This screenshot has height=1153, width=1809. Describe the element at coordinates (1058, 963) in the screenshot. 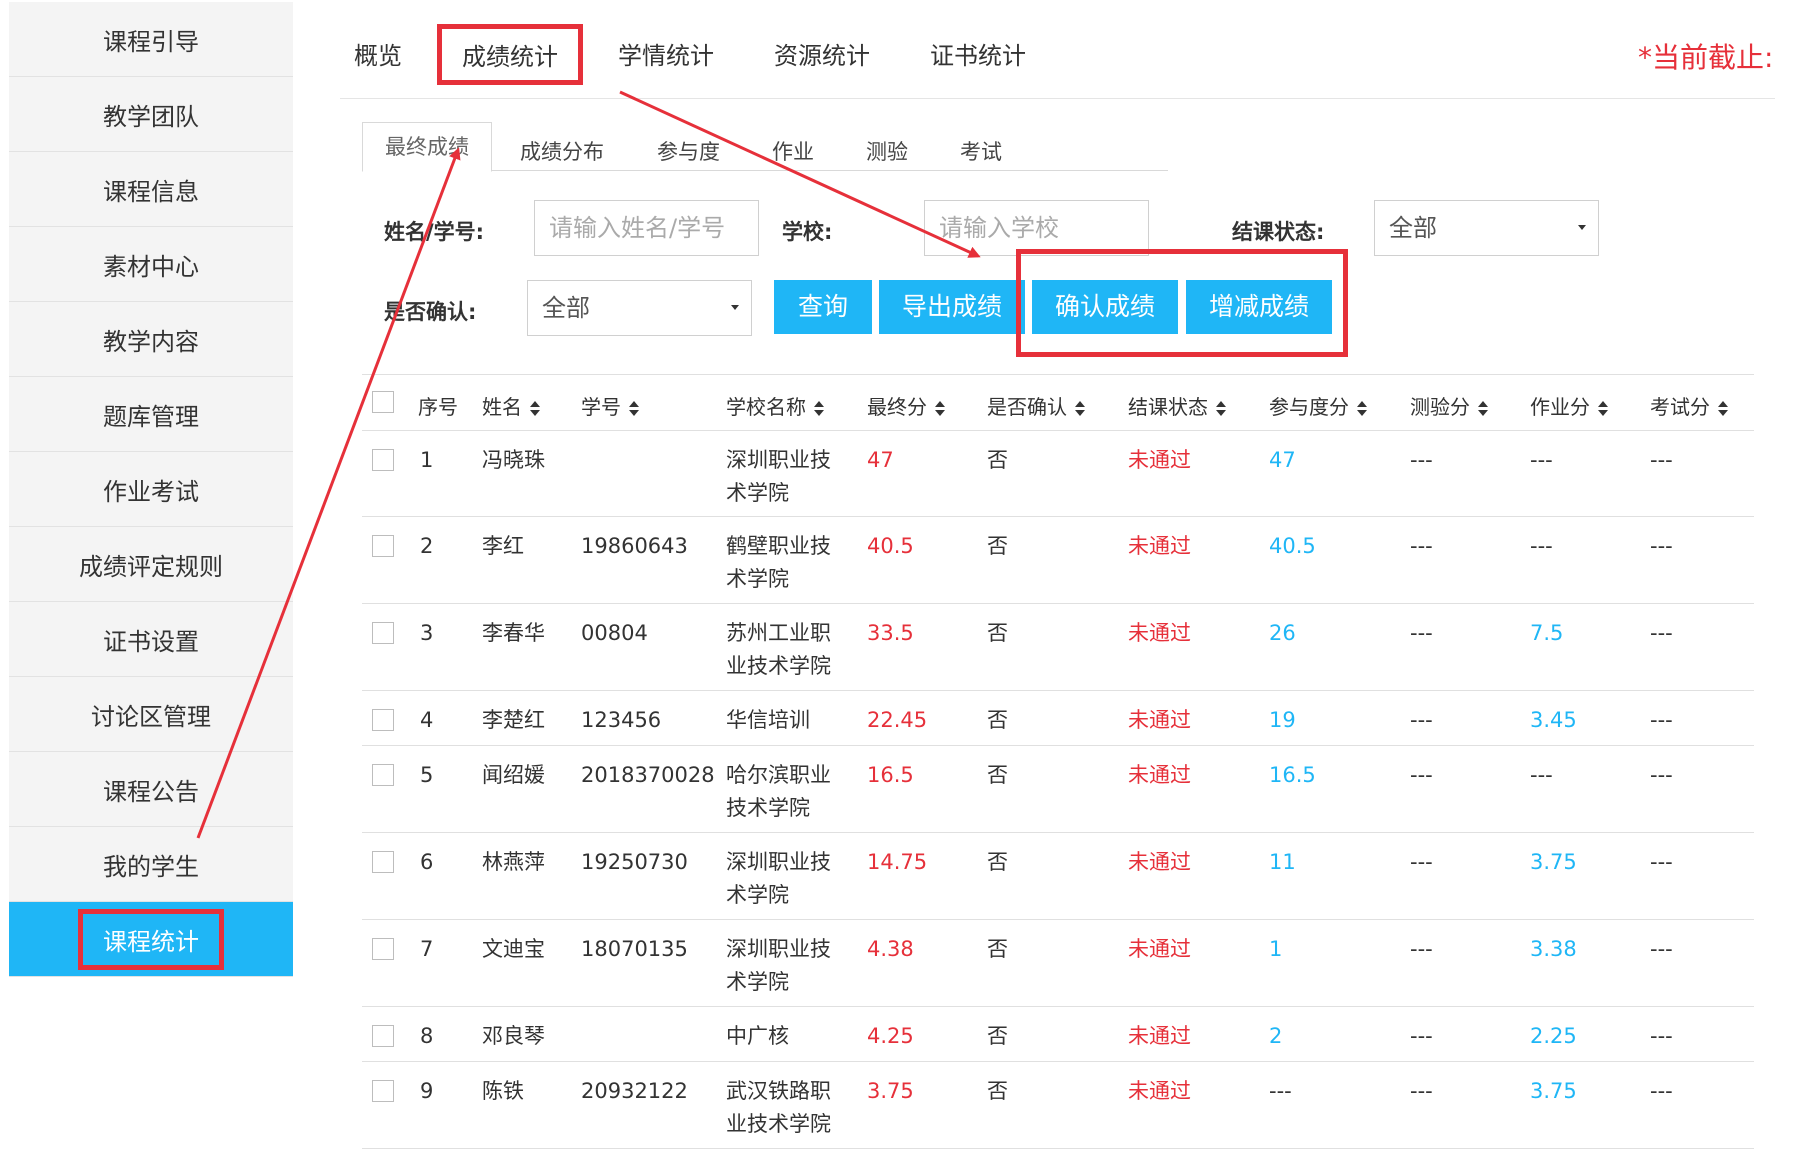

I see `table-row: 7 文迪宝 18070135 深圳职业技 术学院 4.38 否 未通过 1 --- 3.38 ---` at that location.